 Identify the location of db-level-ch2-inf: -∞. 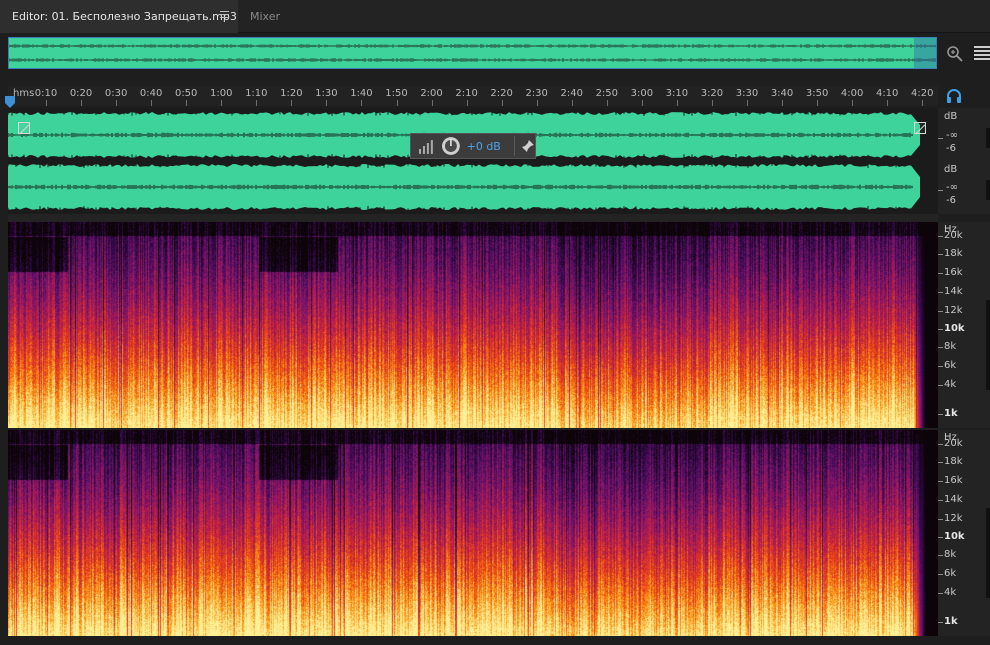
(952, 187).